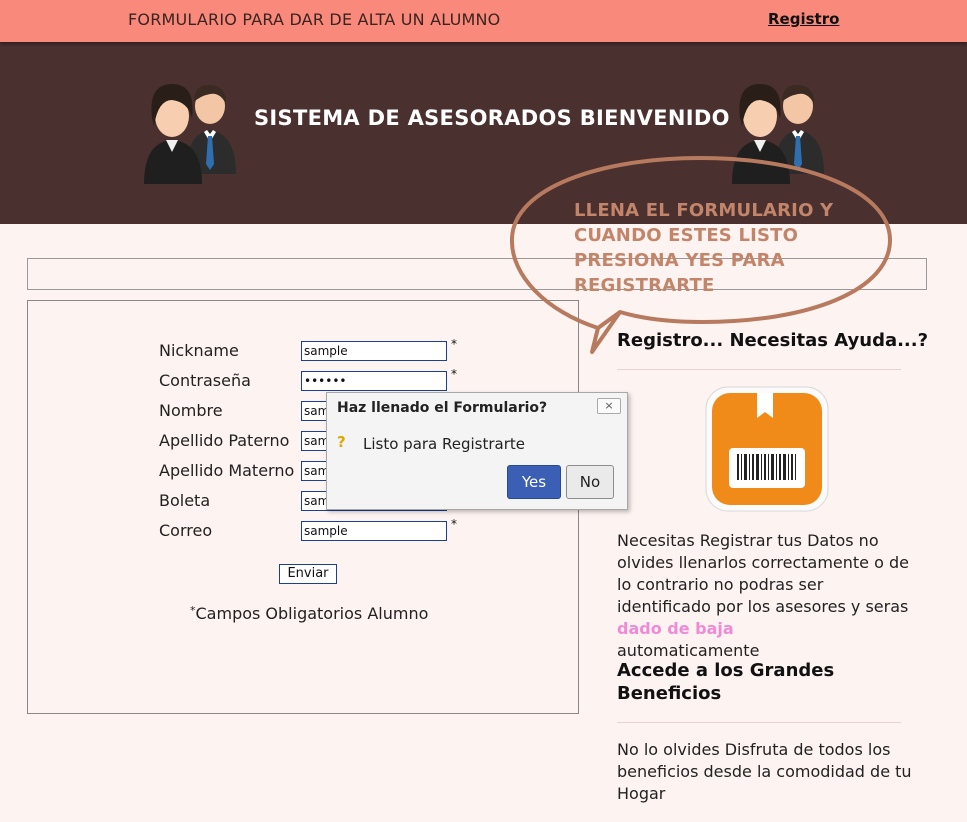 The image size is (967, 822). What do you see at coordinates (341, 442) in the screenshot?
I see `question-icon: ?` at bounding box center [341, 442].